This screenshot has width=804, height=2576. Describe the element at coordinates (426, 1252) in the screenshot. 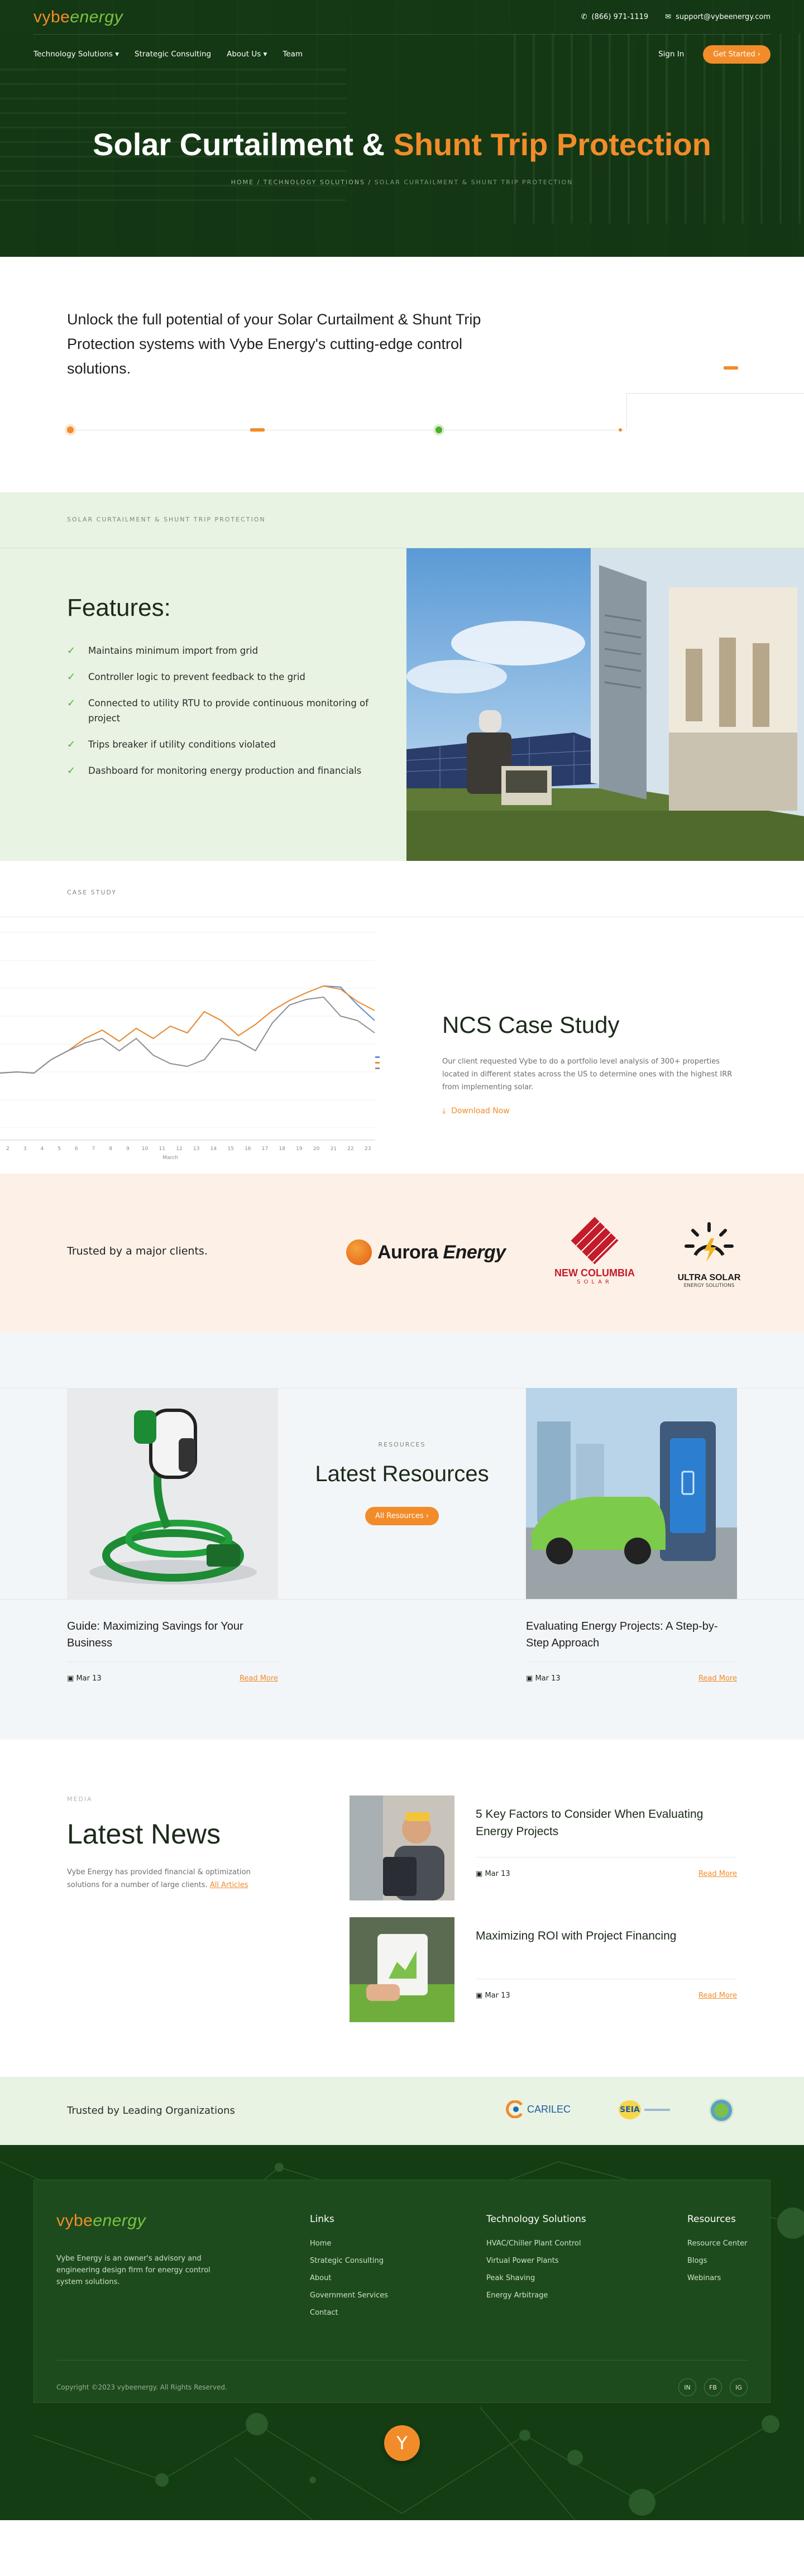

I see `aurora-energy-logo: Aurora Energy` at that location.